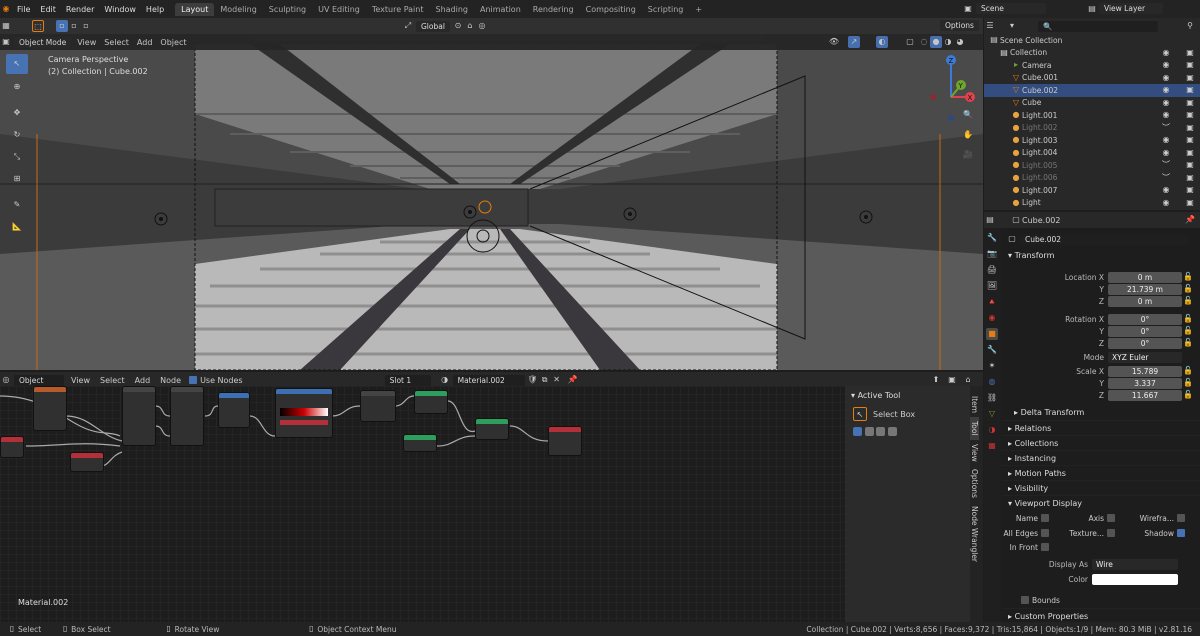  Describe the element at coordinates (17, 113) in the screenshot. I see `move-tool-icon: ✥` at that location.